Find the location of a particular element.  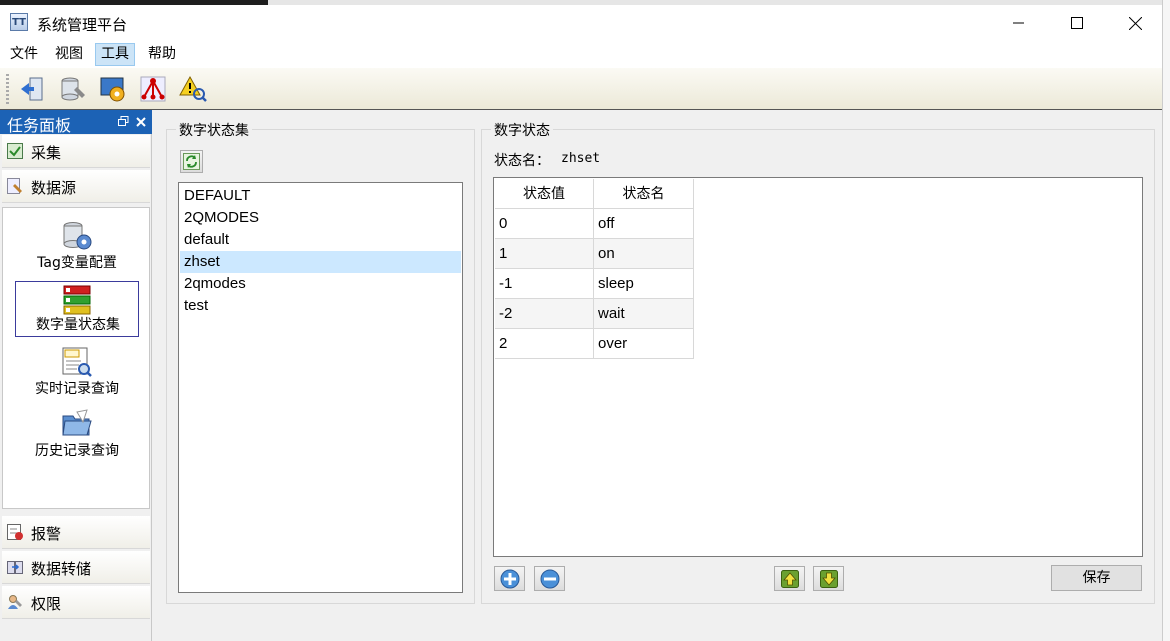

refresh-button is located at coordinates (191, 161).